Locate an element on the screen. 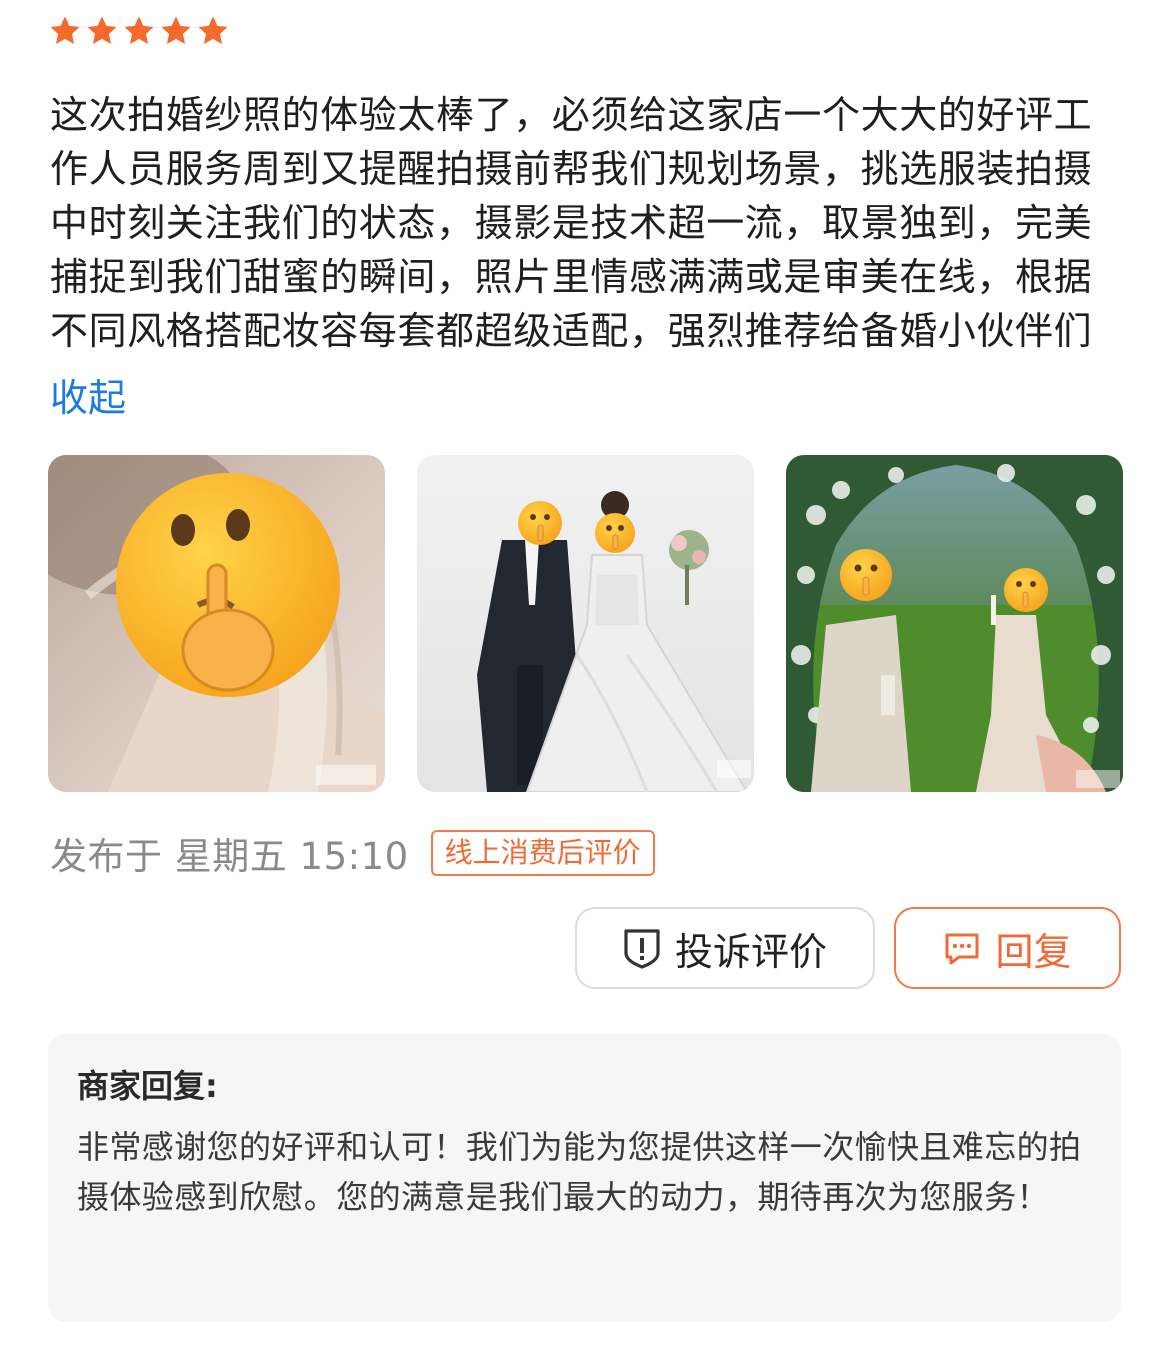 This screenshot has height=1361, width=1170. review-meta: 发布于 星期五 15:10 线上消费后评价 is located at coordinates (352, 853).